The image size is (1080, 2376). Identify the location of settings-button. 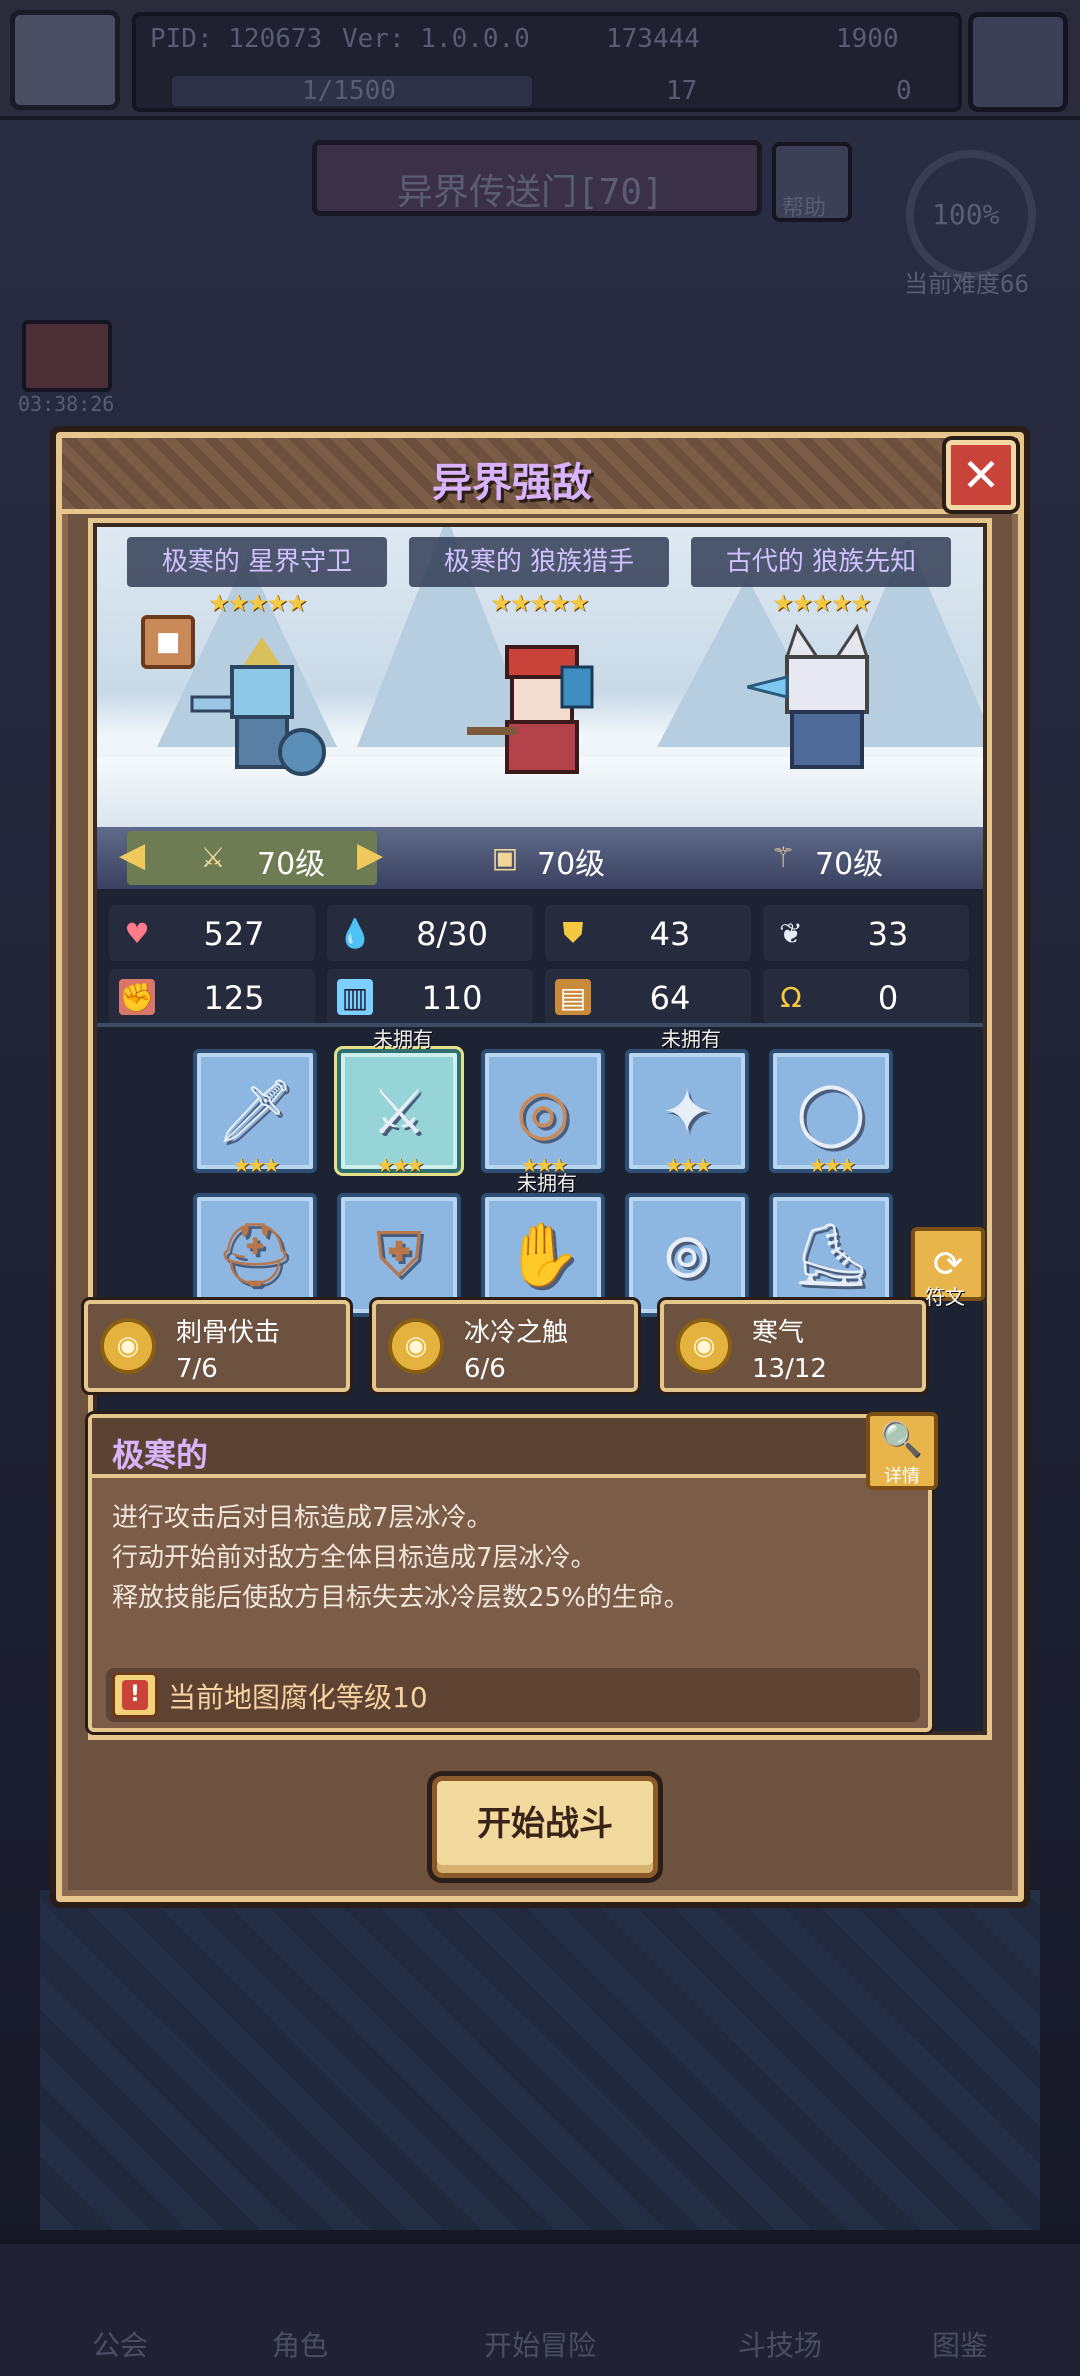
(1018, 62).